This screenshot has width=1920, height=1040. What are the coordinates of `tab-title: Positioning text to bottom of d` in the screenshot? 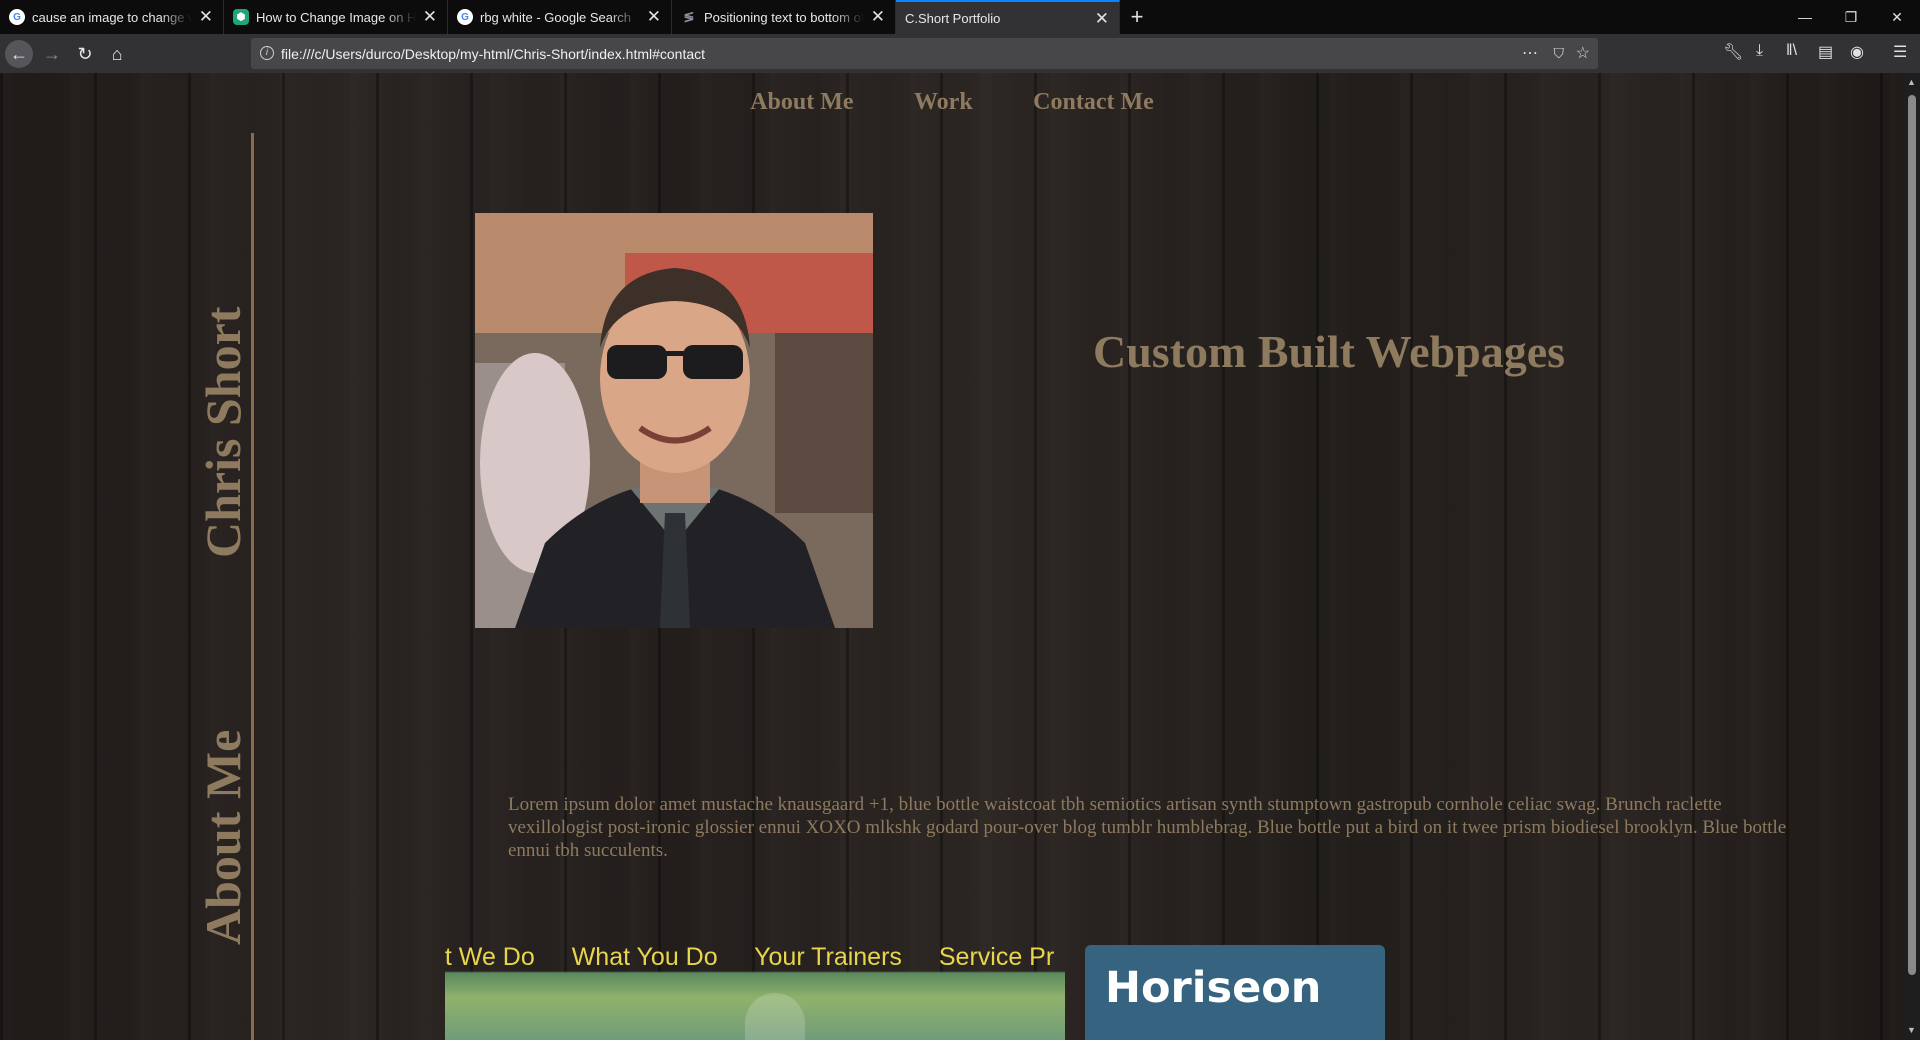 It's located at (784, 17).